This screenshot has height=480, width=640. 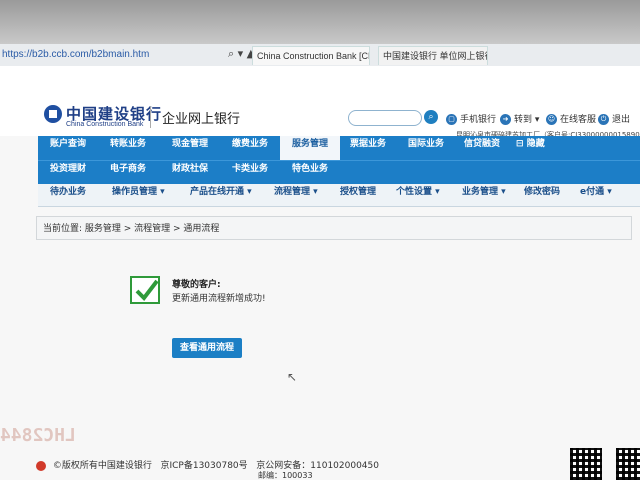 I want to click on nav-item: 现金管理, so click(x=190, y=148).